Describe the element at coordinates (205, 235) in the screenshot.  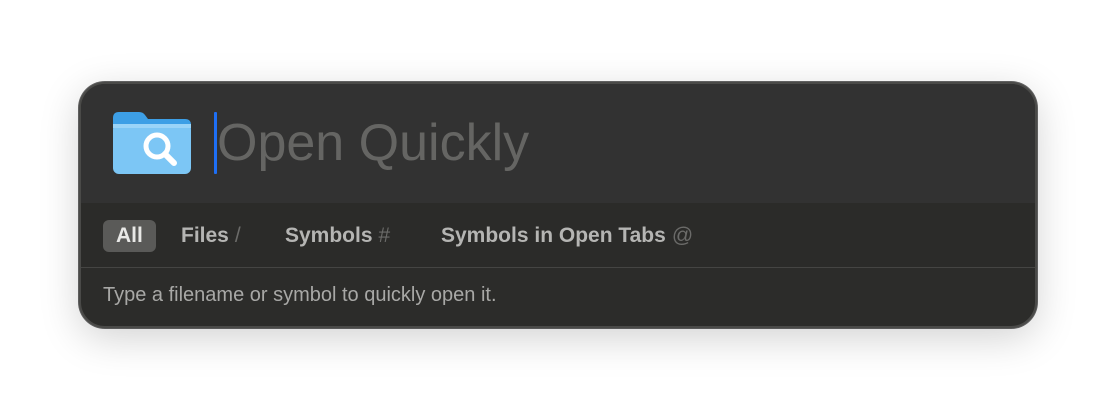
I see `scope-files-label: Files` at that location.